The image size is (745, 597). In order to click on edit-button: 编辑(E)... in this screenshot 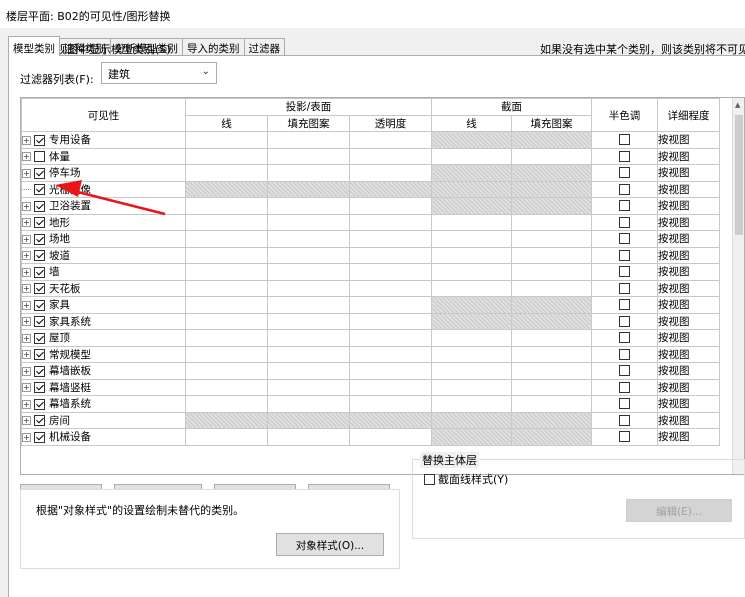, I will do `click(679, 510)`.